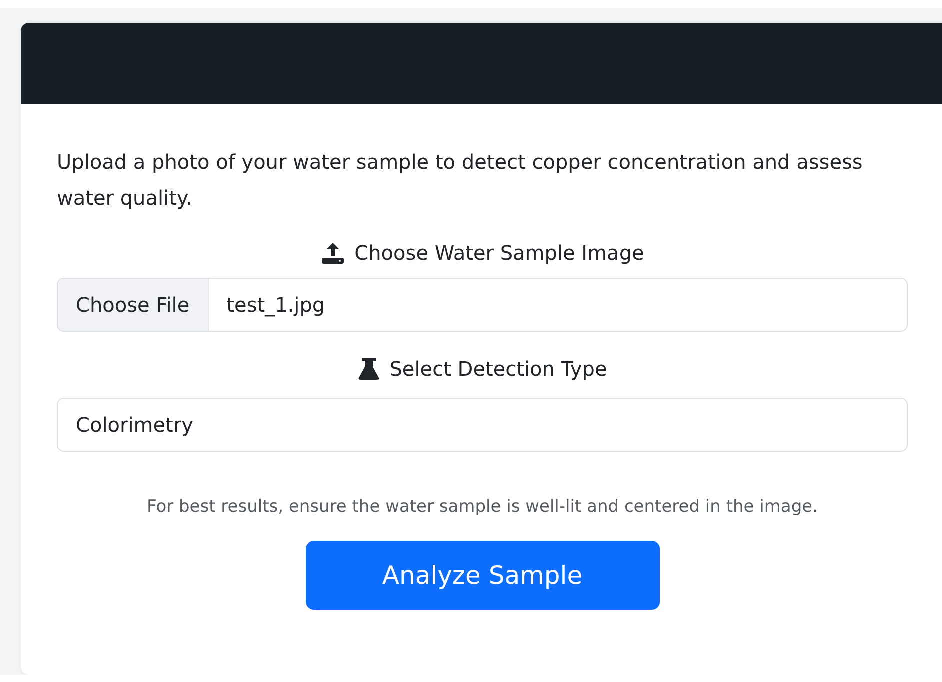 This screenshot has width=942, height=682. I want to click on flask-icon, so click(369, 369).